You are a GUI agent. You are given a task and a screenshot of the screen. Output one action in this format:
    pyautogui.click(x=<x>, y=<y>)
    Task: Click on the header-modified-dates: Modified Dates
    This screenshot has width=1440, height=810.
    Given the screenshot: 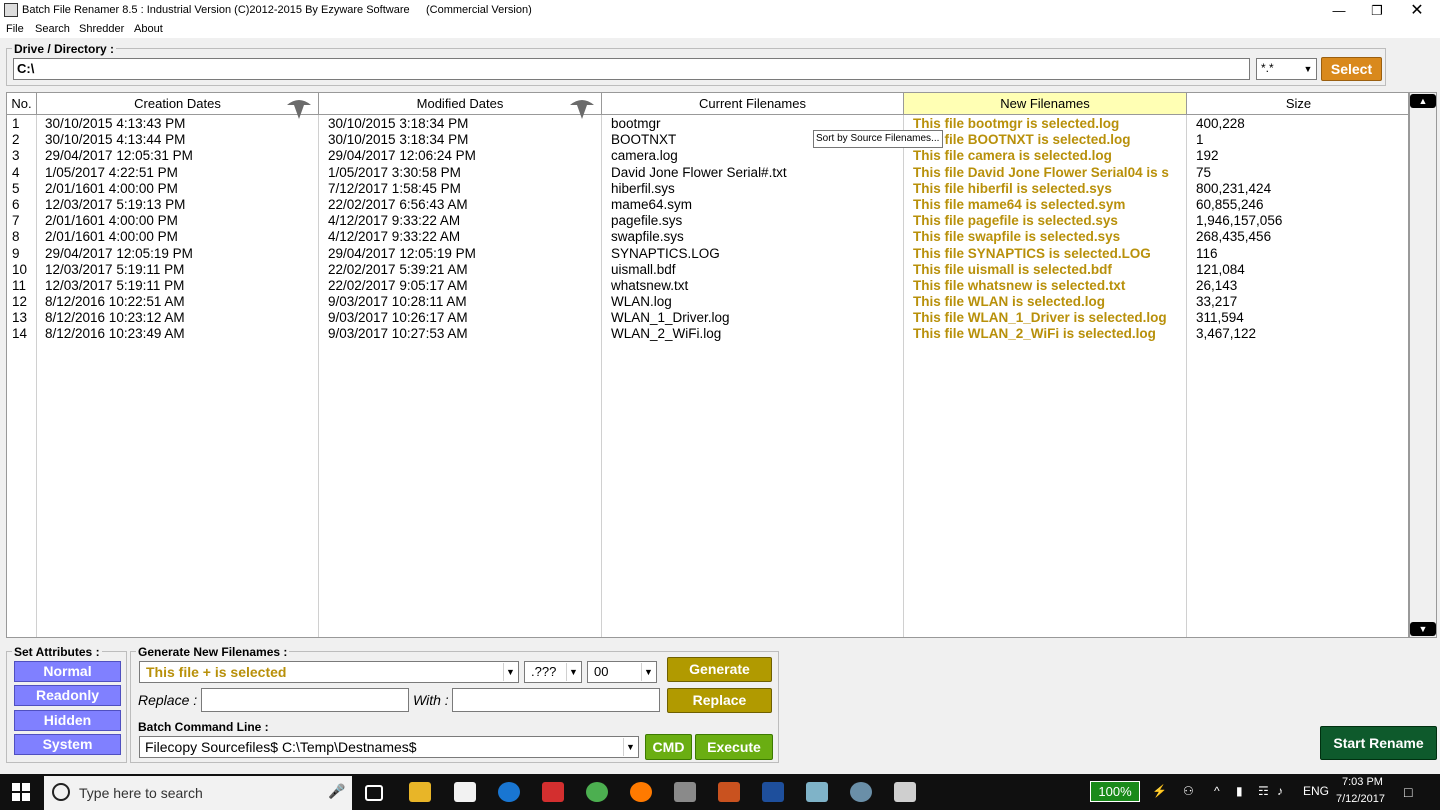 What is the action you would take?
    pyautogui.click(x=460, y=106)
    